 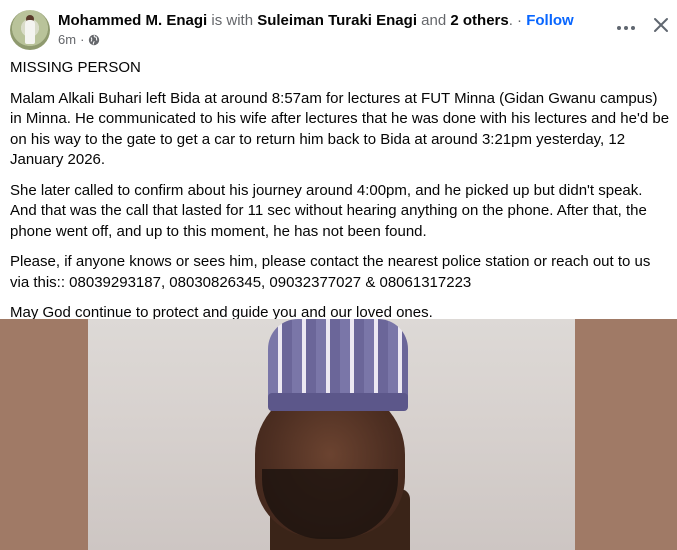 I want to click on with-text: is with, so click(x=232, y=20).